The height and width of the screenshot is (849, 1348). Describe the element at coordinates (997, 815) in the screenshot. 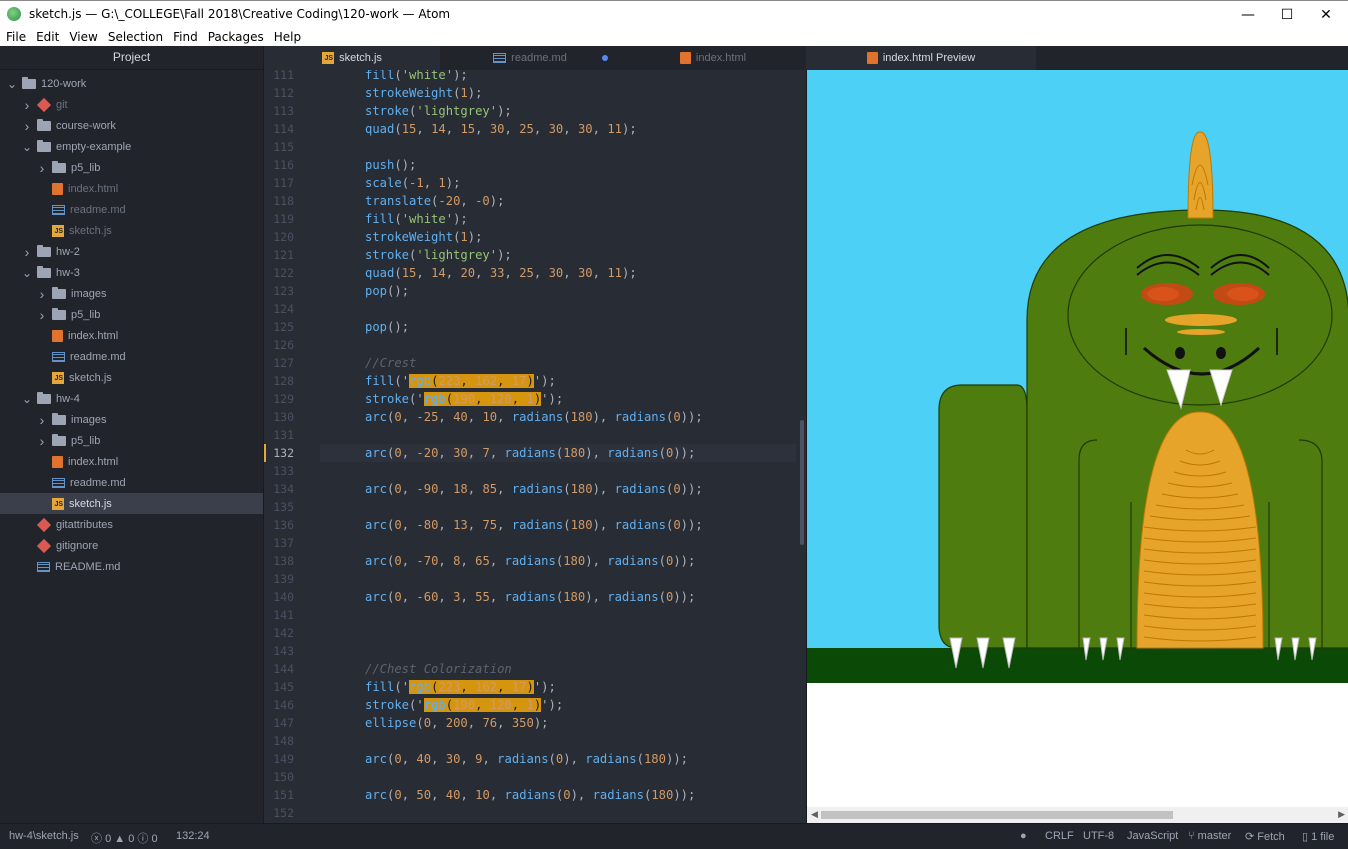

I see `scrollbar-thumb` at that location.